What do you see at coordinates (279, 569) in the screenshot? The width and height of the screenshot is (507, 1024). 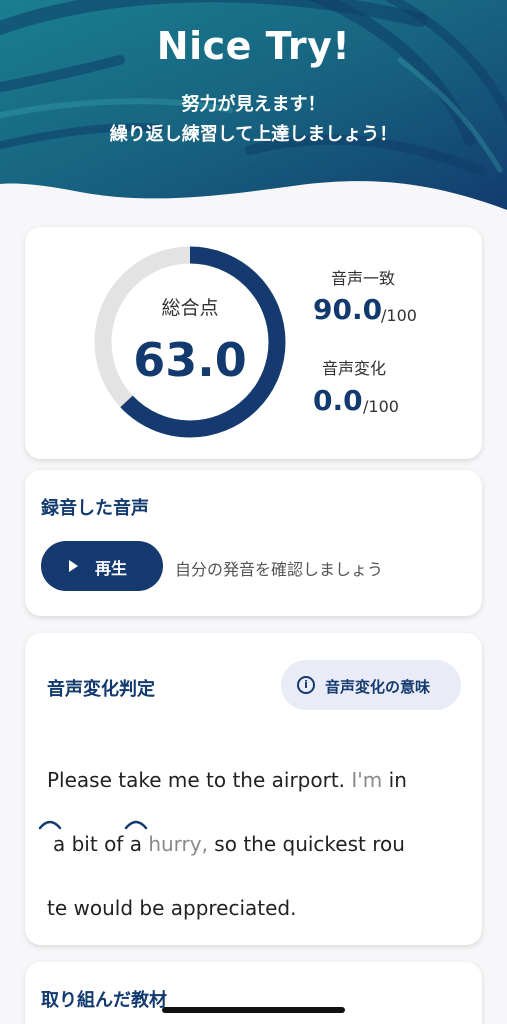 I see `recording-hint: 自分の発音を確認しましょう` at bounding box center [279, 569].